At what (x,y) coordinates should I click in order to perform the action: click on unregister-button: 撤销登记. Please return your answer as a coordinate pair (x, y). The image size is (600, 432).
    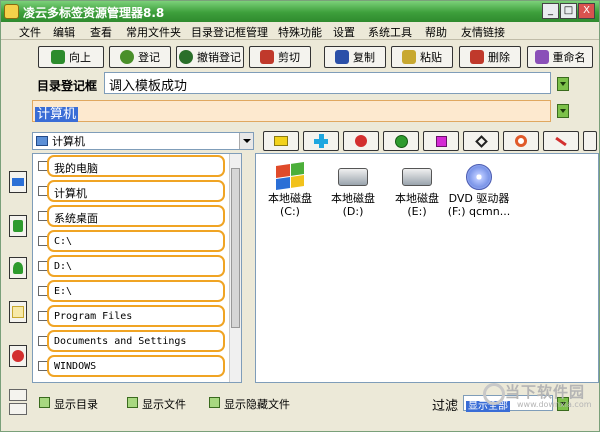
    Looking at the image, I should click on (210, 57).